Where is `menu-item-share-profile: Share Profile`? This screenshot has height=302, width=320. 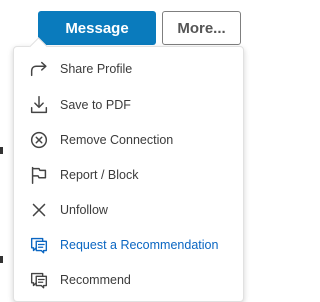 menu-item-share-profile: Share Profile is located at coordinates (128, 69).